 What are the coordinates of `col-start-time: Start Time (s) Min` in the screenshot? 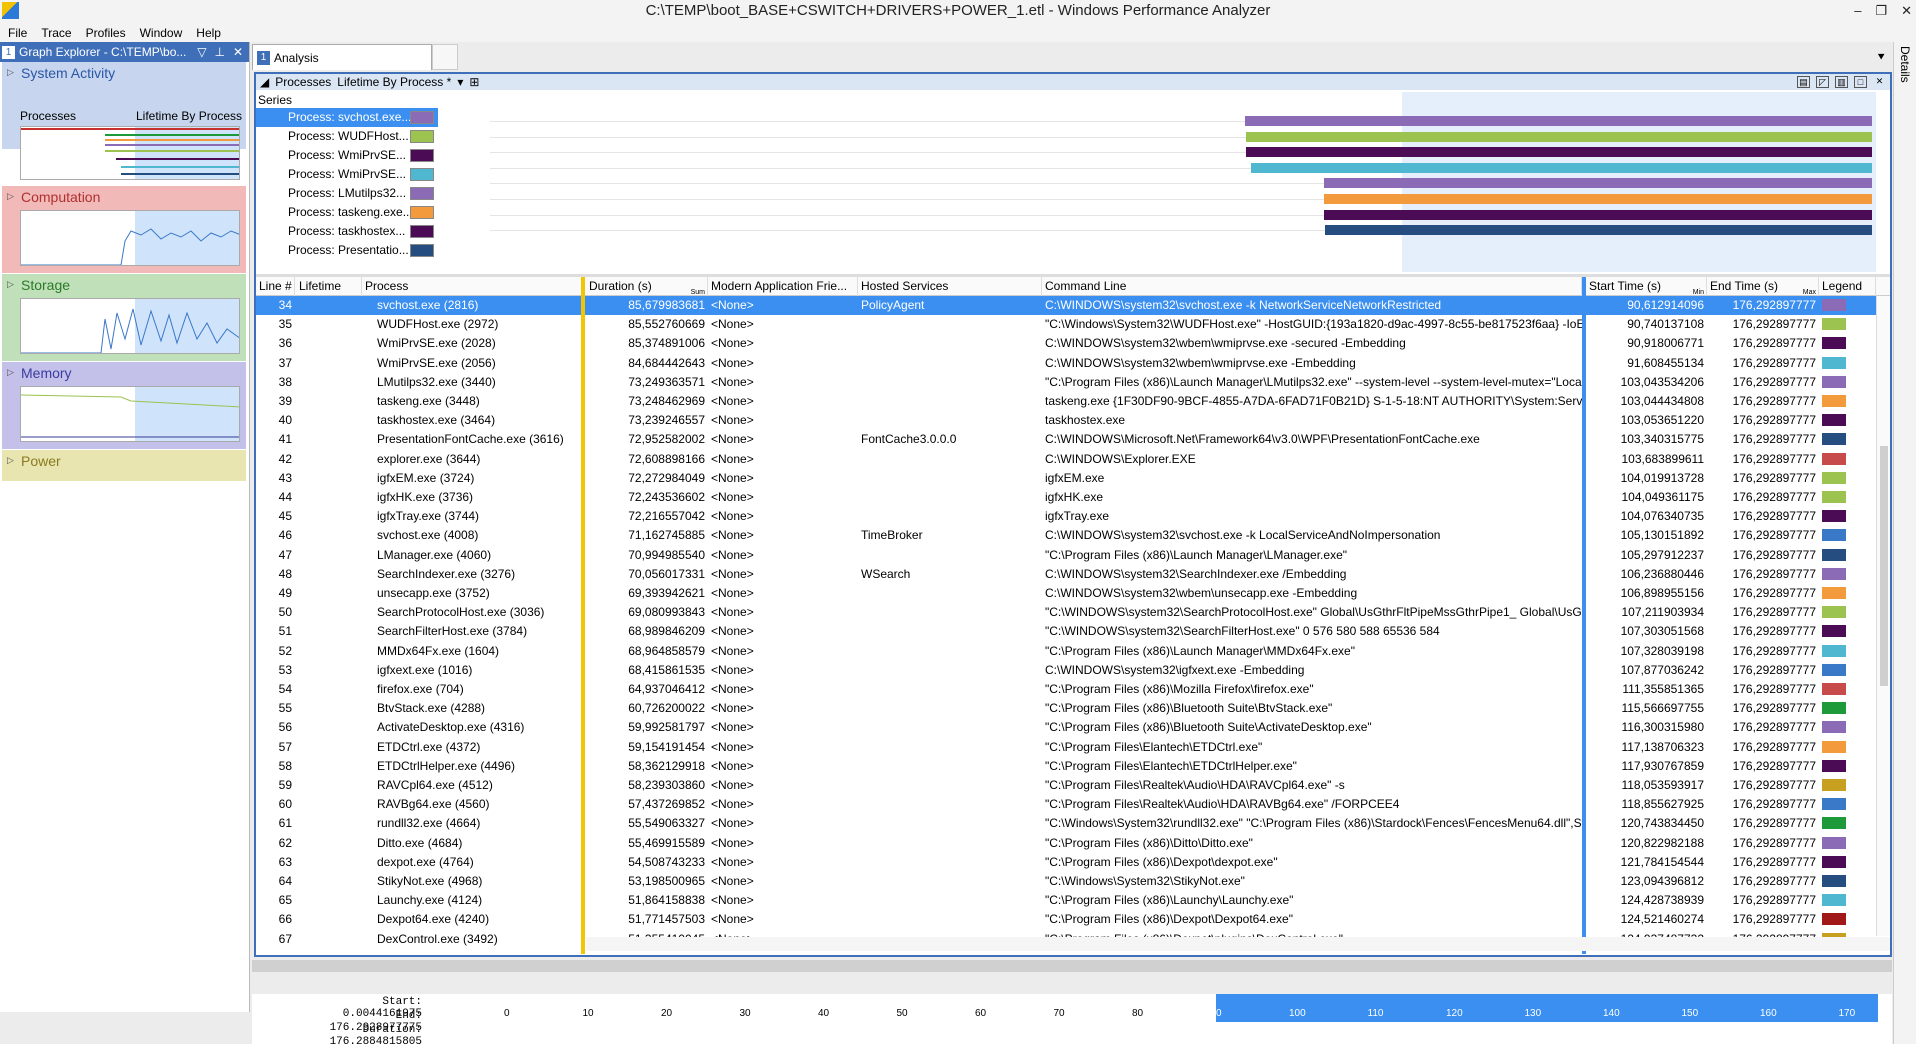 It's located at (1646, 286).